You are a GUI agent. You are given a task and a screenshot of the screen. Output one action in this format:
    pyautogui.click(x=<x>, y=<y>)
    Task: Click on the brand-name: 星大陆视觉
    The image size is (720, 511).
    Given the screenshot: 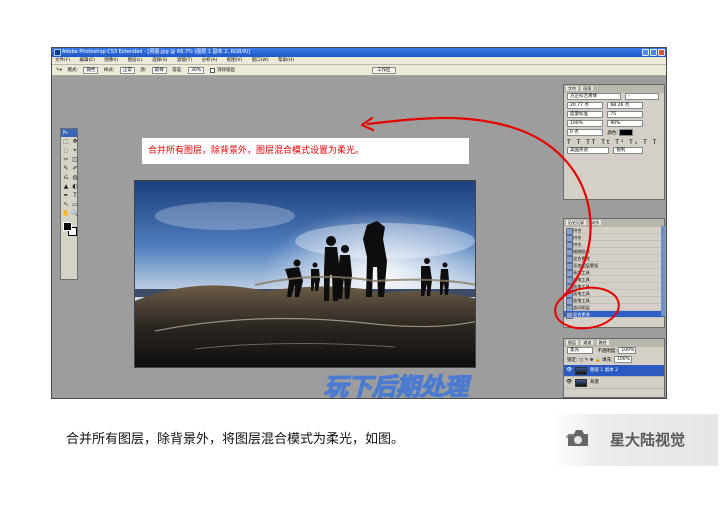 What is the action you would take?
    pyautogui.click(x=648, y=440)
    